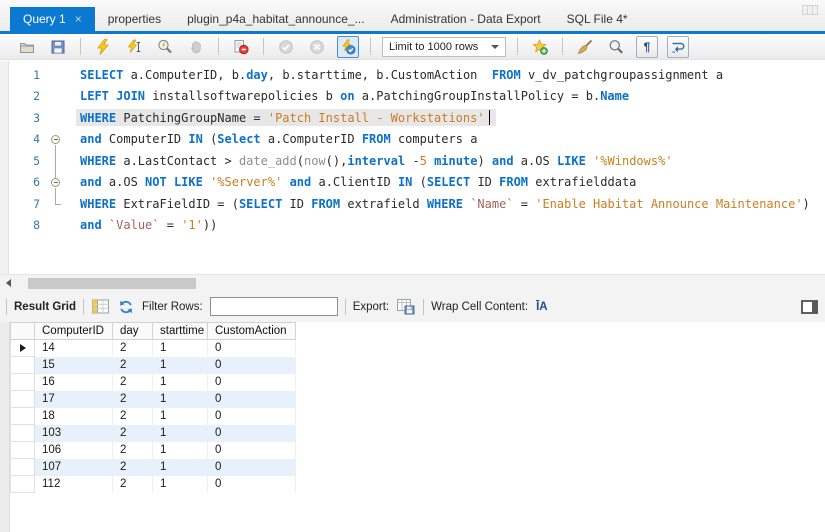 This screenshot has height=532, width=825. I want to click on tab-properties: properties, so click(134, 19).